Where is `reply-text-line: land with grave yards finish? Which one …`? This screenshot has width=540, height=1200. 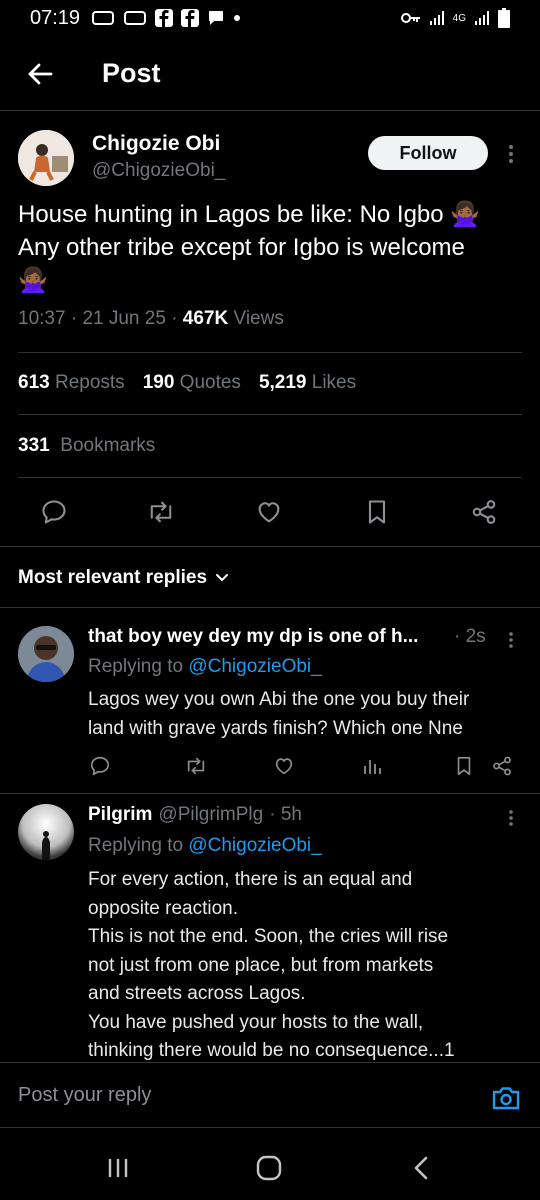
reply-text-line: land with grave yards finish? Which one … is located at coordinates (275, 728).